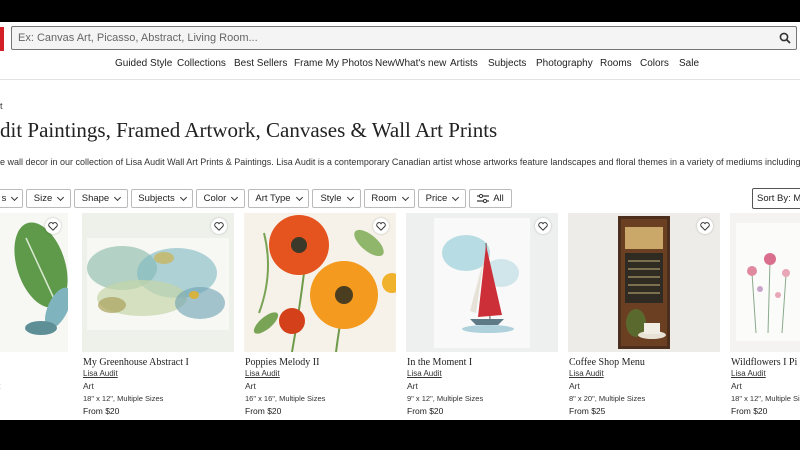  Describe the element at coordinates (400, 79) in the screenshot. I see `header-divider` at that location.